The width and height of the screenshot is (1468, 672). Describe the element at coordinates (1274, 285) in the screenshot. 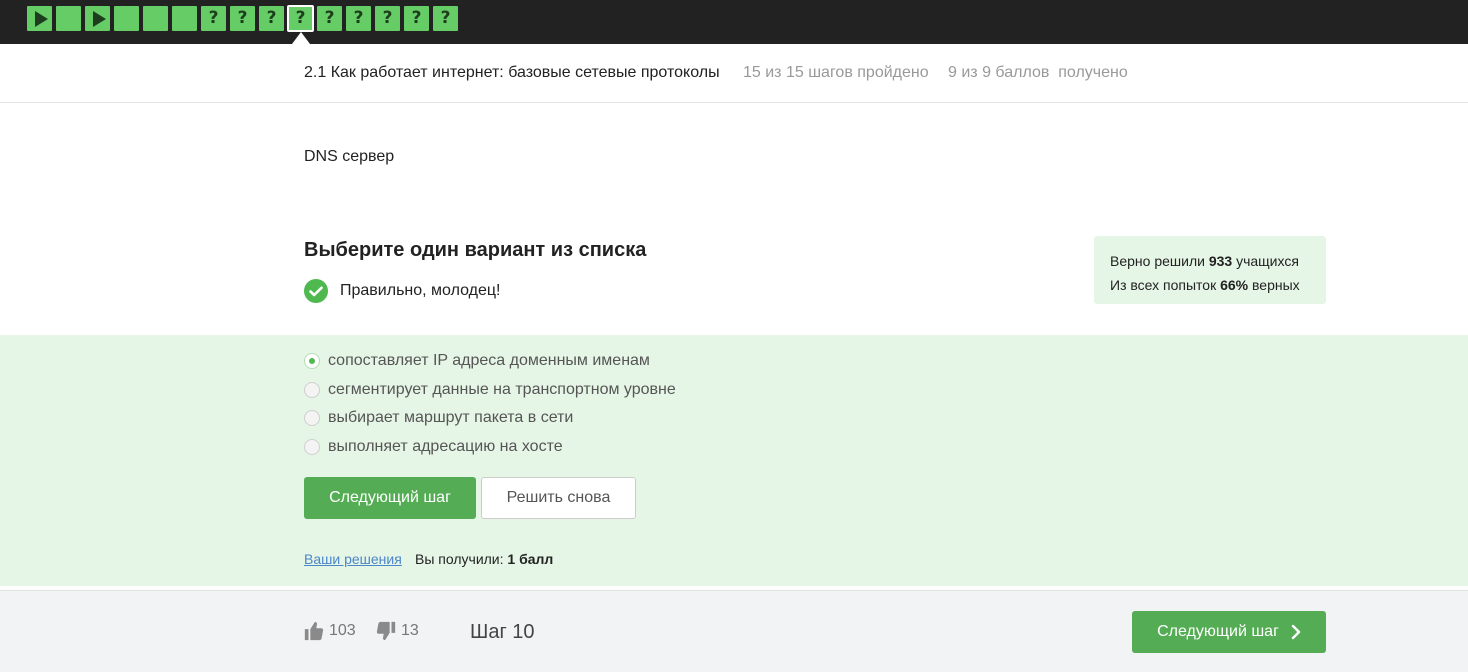

I see `attempts-suffix: верных` at that location.